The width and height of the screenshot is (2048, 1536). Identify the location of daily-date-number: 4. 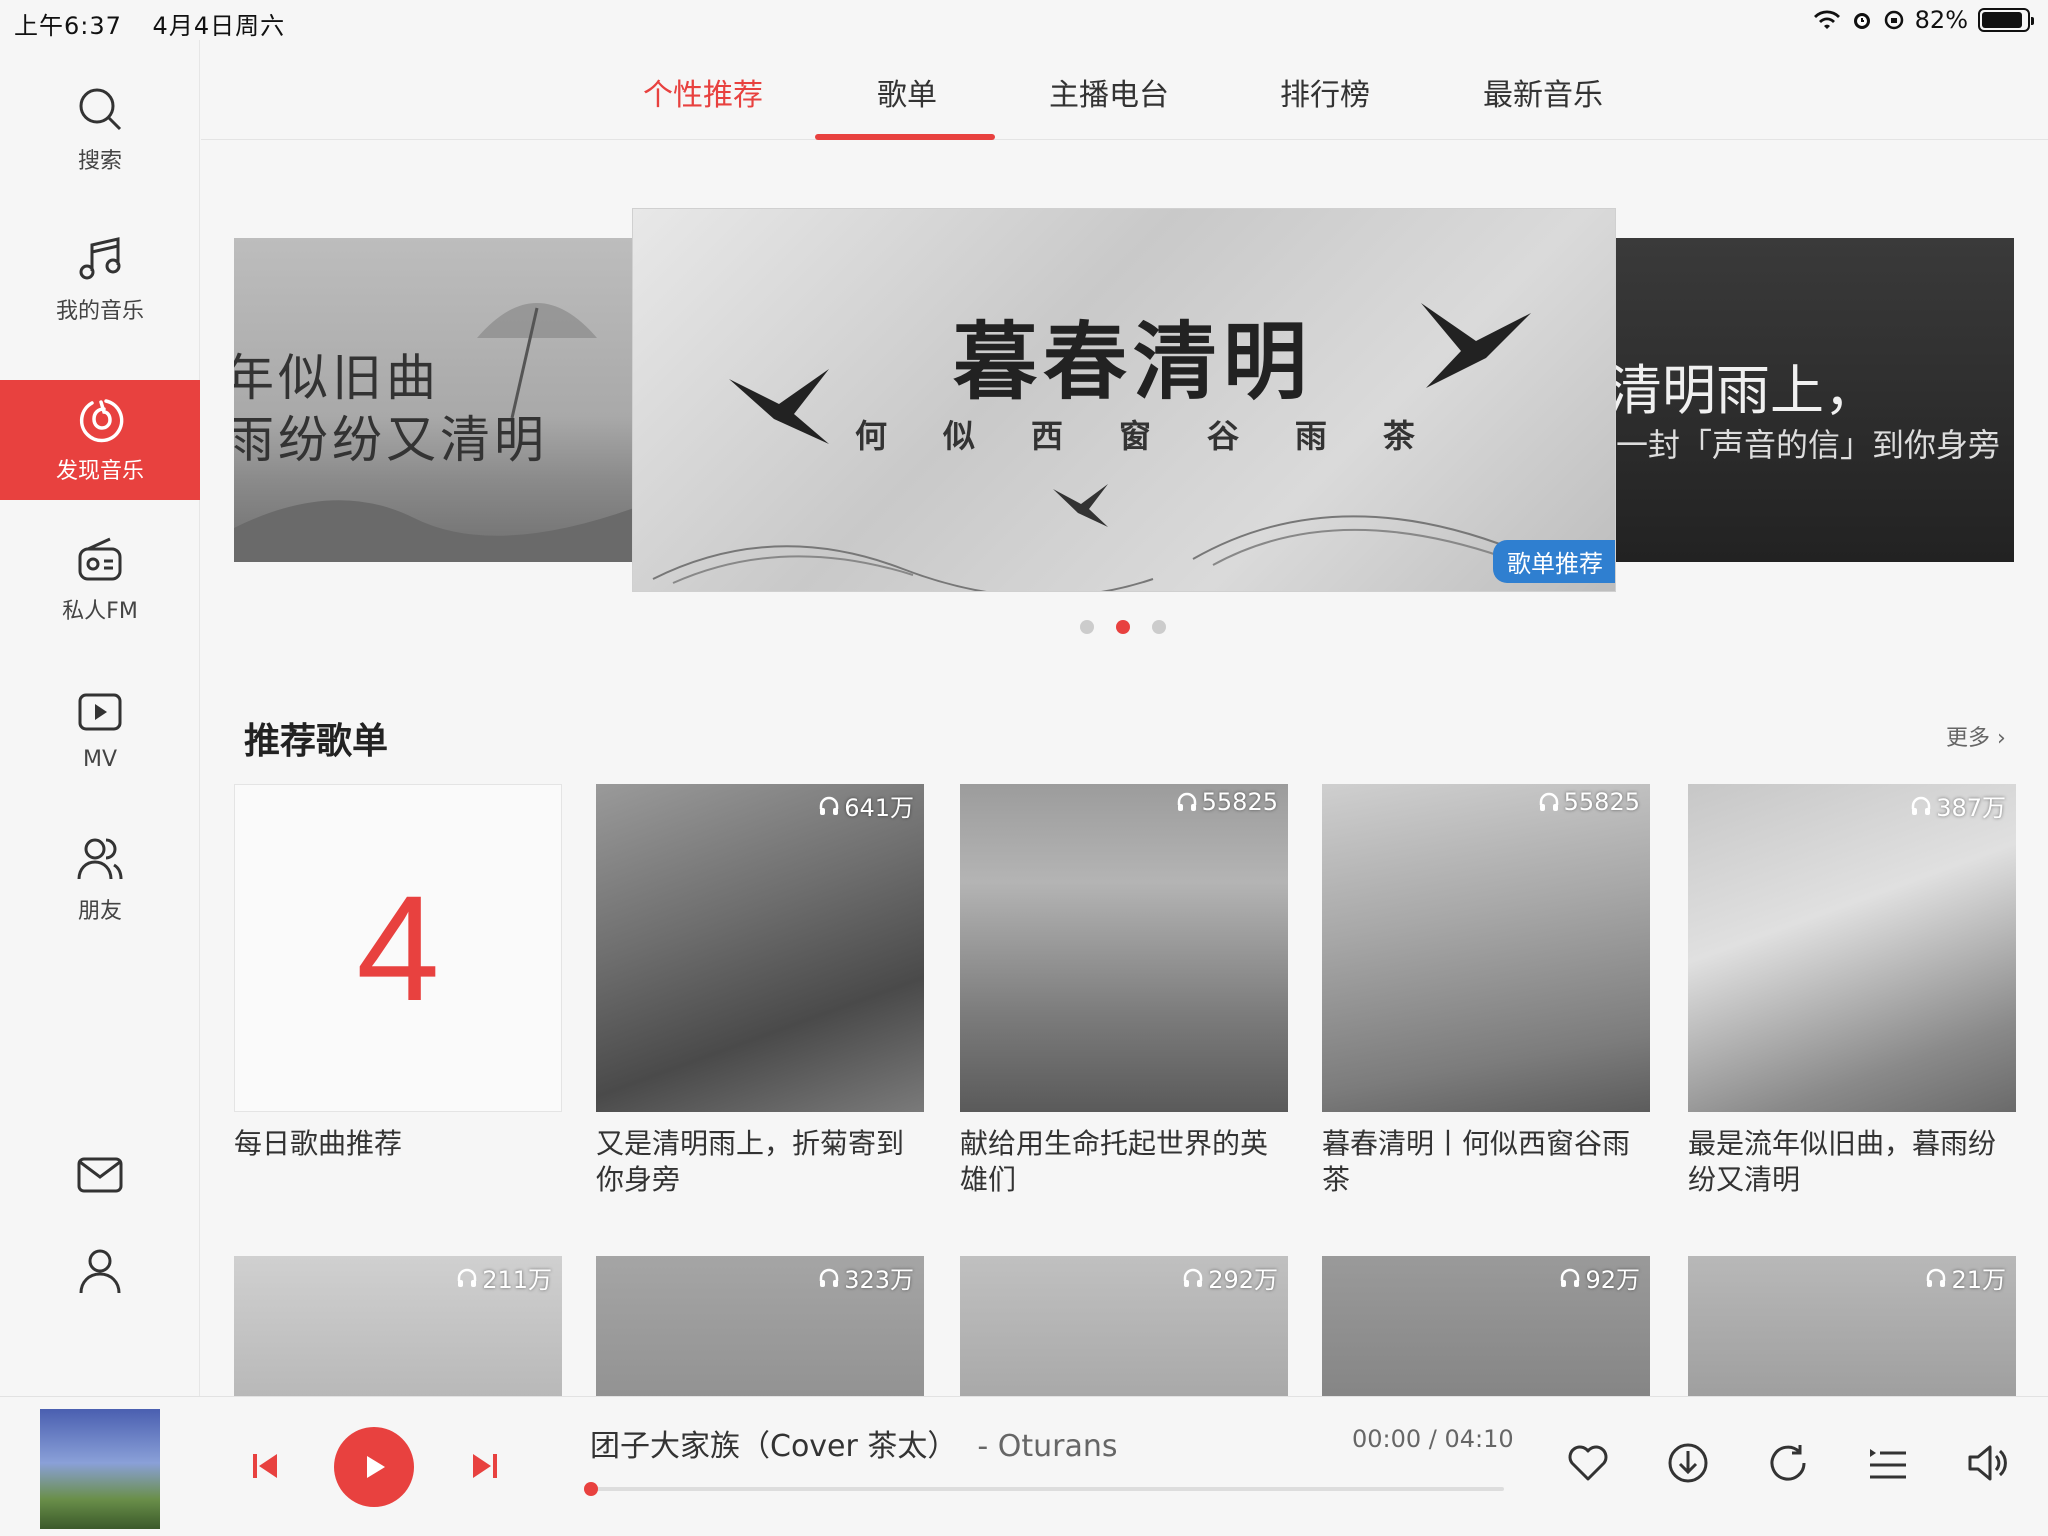
(398, 947).